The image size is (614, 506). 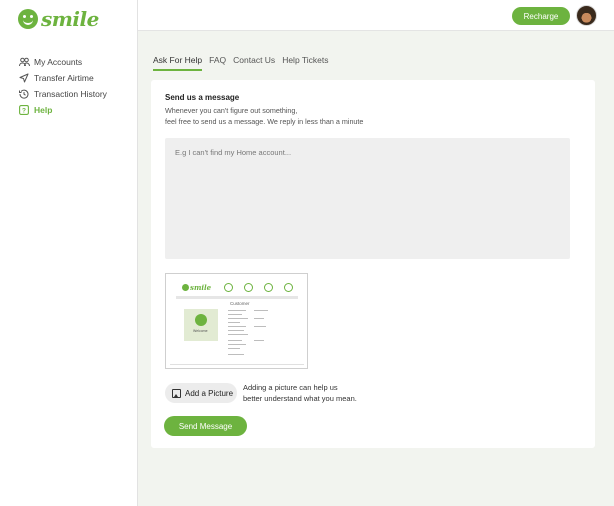 What do you see at coordinates (202, 97) in the screenshot?
I see `form-title: Send us a message` at bounding box center [202, 97].